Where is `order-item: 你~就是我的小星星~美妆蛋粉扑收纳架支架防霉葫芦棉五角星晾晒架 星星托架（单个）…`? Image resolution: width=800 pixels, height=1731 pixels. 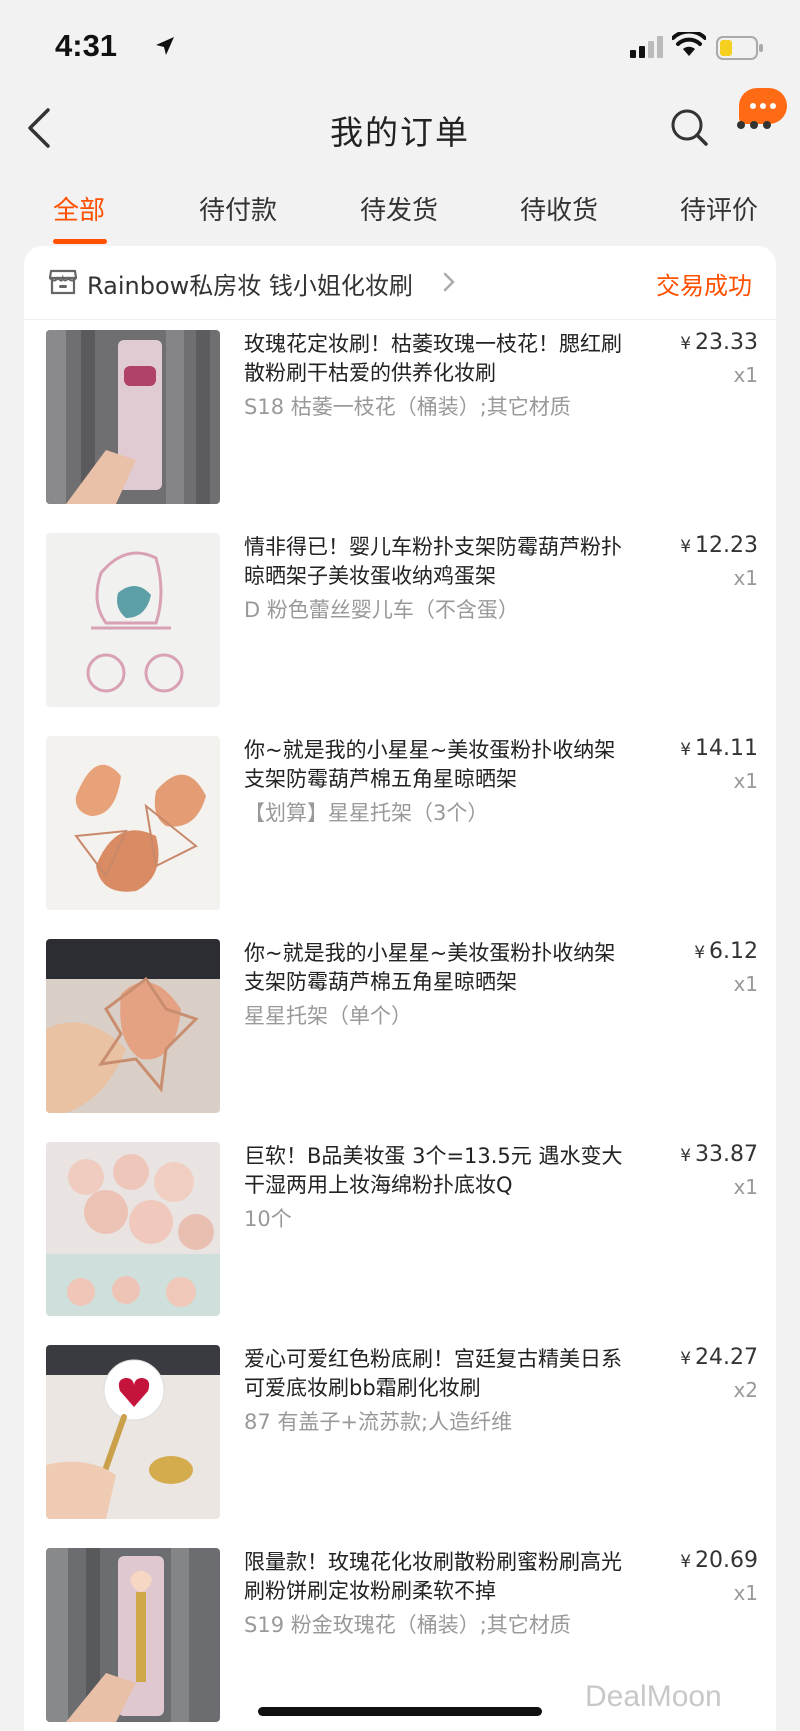 order-item: 你~就是我的小星星~美妆蛋粉扑收纳架支架防霉葫芦棉五角星晾晒架 星星托架（单个）… is located at coordinates (402, 1027).